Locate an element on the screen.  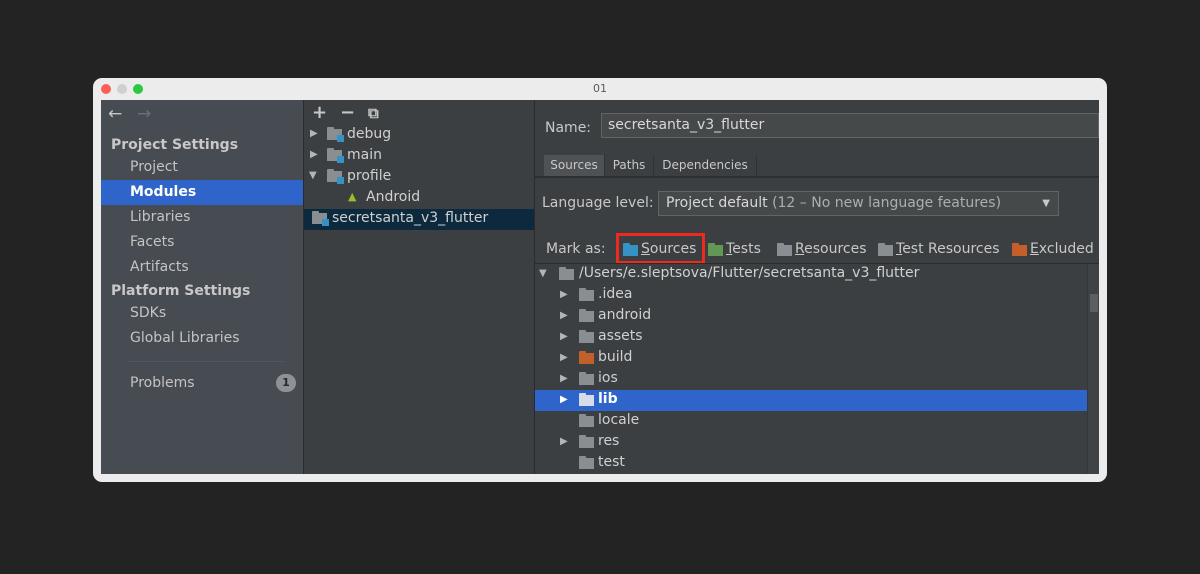
mark-option-label: Excluded is located at coordinates (1062, 249).